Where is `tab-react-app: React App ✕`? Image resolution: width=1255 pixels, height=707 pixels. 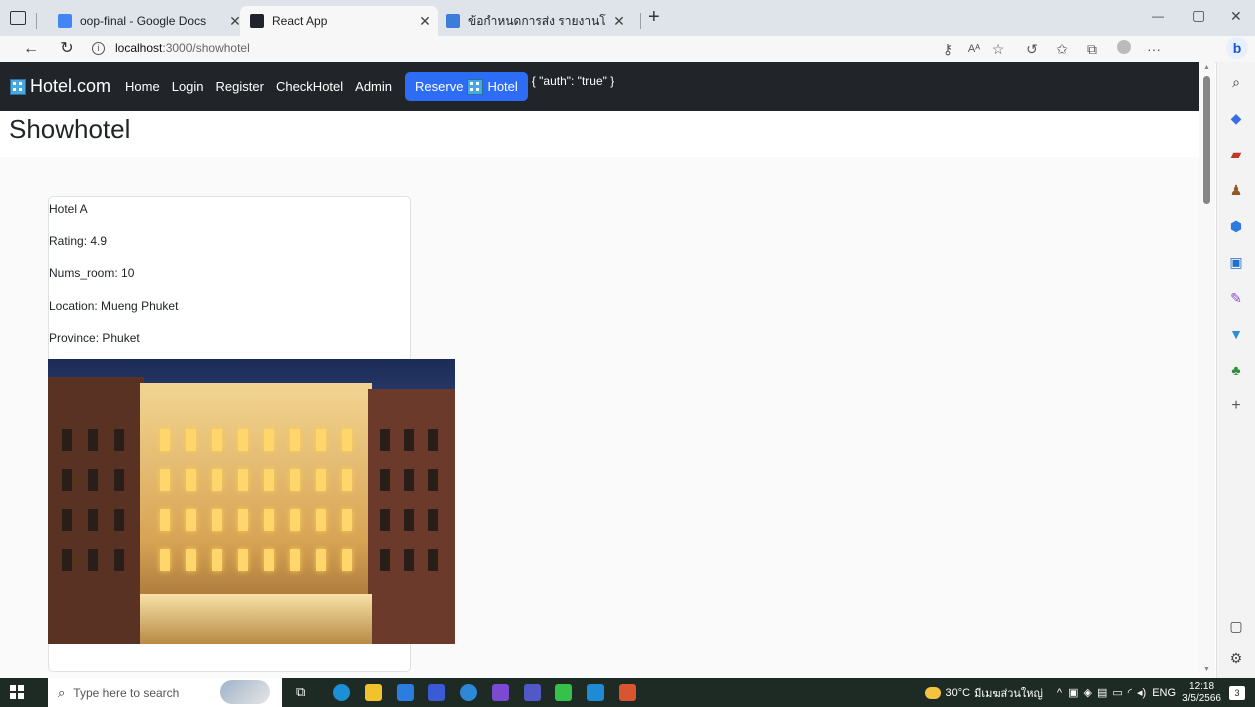
tab-react-app: React App ✕ is located at coordinates (339, 21).